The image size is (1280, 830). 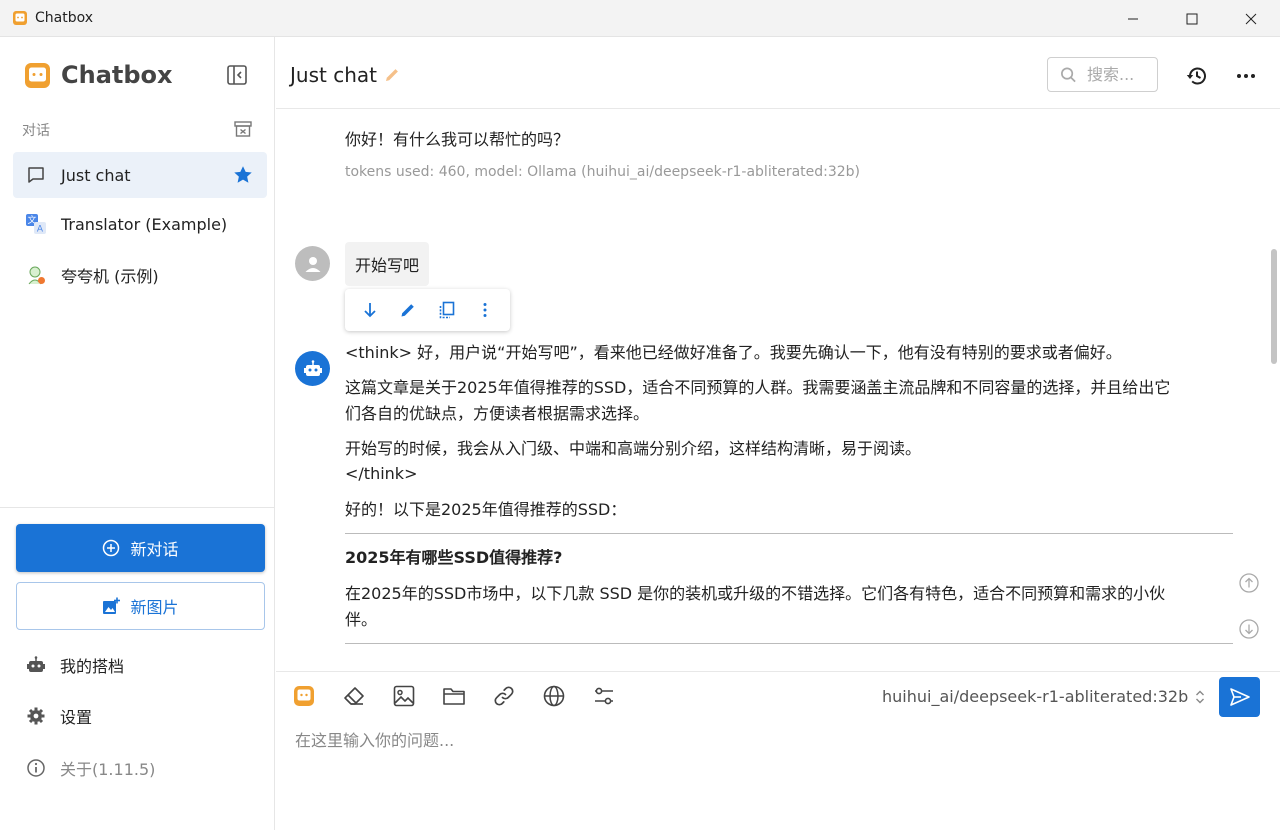 I want to click on eraser-icon, so click(x=354, y=696).